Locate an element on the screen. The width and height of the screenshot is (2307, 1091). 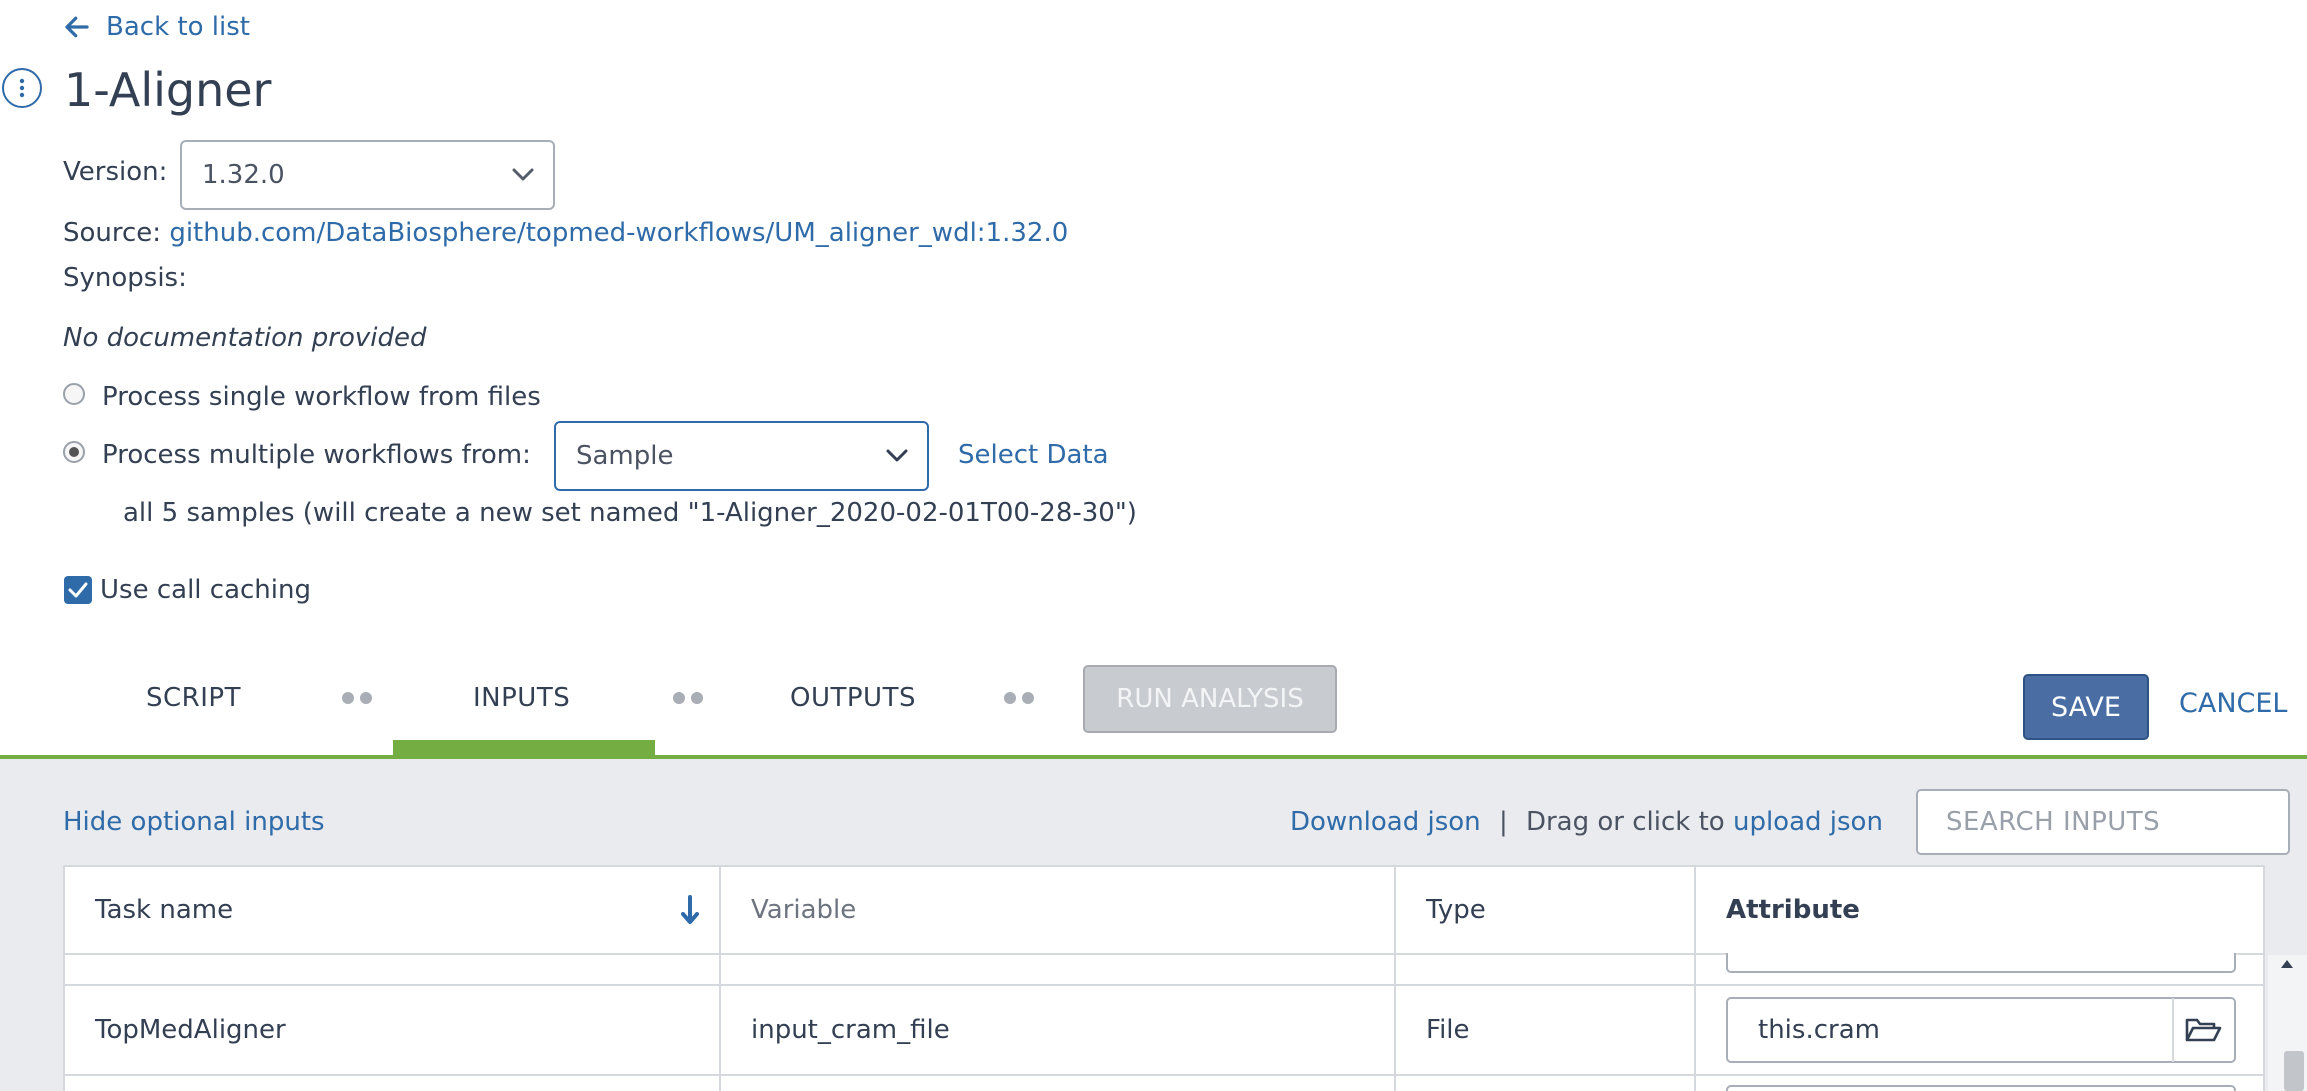
cancel-button: CANCEL is located at coordinates (2233, 703).